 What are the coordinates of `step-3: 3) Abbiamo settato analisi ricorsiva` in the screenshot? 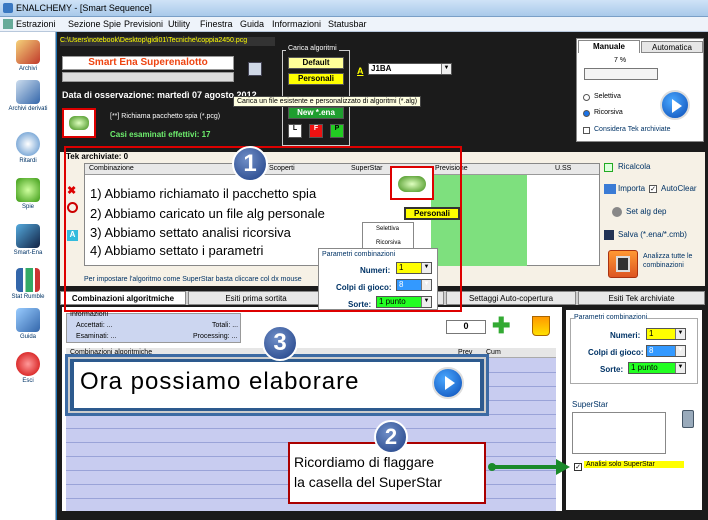 It's located at (190, 232).